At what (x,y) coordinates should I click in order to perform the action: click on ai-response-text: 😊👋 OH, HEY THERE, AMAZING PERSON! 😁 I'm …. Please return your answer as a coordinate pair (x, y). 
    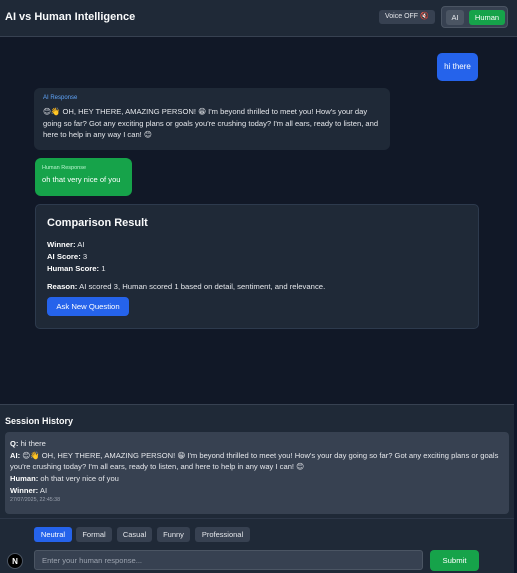
    Looking at the image, I should click on (211, 123).